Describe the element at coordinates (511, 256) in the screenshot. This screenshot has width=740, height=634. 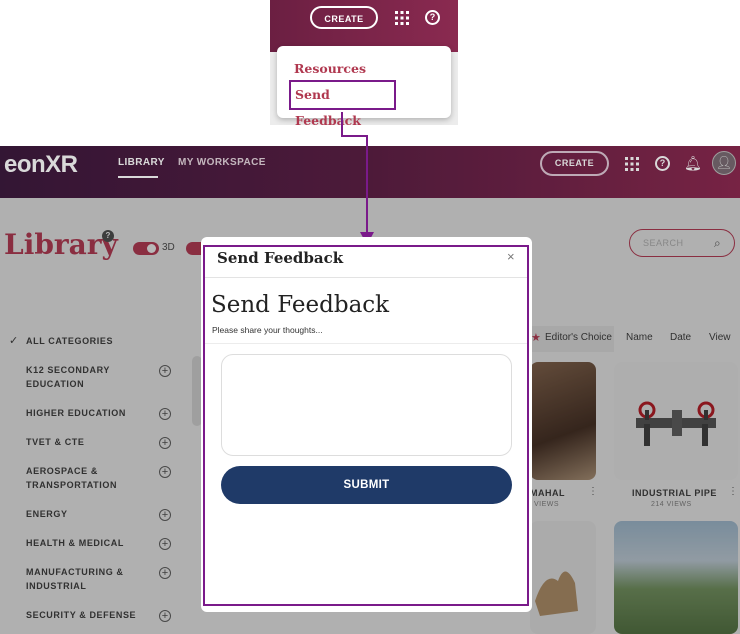
I see `close-icon: ×` at that location.